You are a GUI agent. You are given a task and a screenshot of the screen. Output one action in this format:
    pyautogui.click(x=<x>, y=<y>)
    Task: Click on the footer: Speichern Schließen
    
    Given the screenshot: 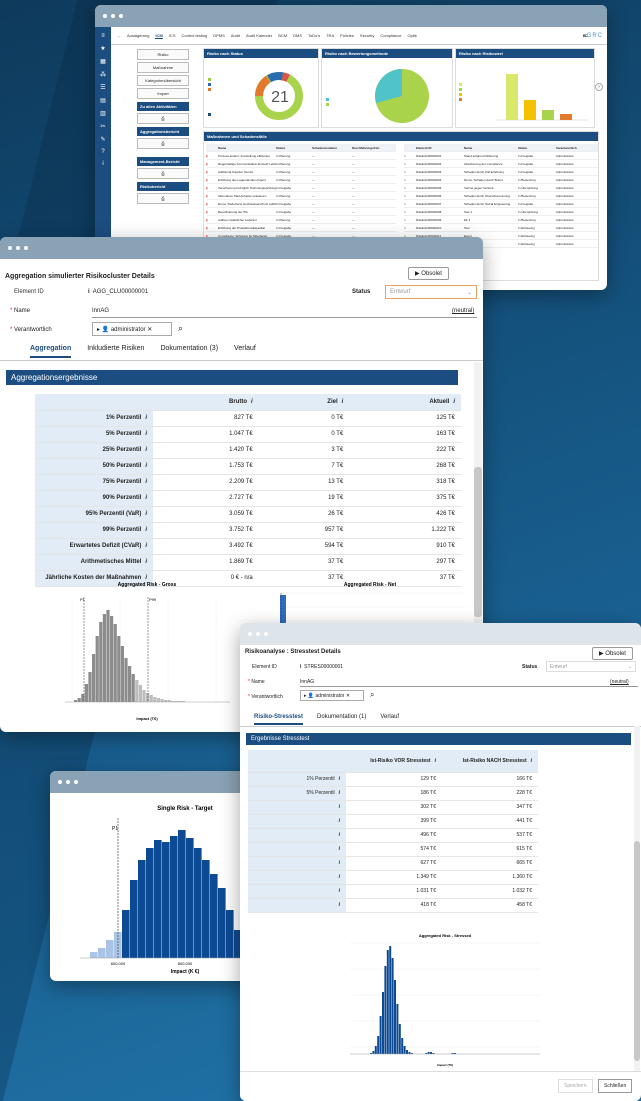 What is the action you would take?
    pyautogui.click(x=440, y=1086)
    